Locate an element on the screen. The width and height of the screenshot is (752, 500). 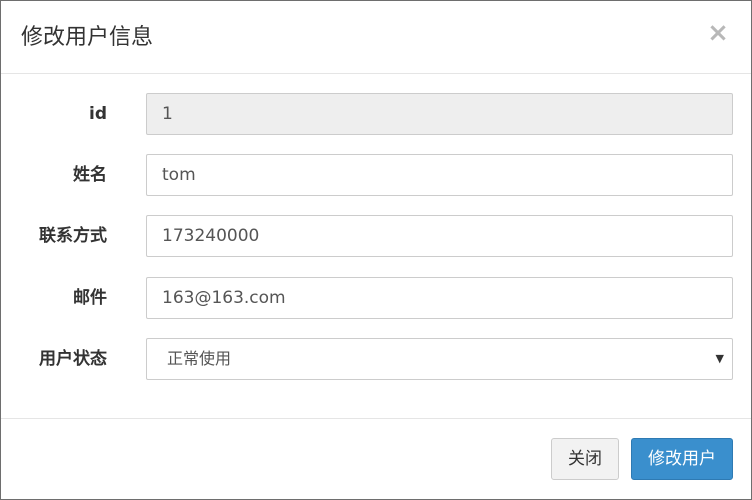
chevron-down-icon: ▼ is located at coordinates (719, 358).